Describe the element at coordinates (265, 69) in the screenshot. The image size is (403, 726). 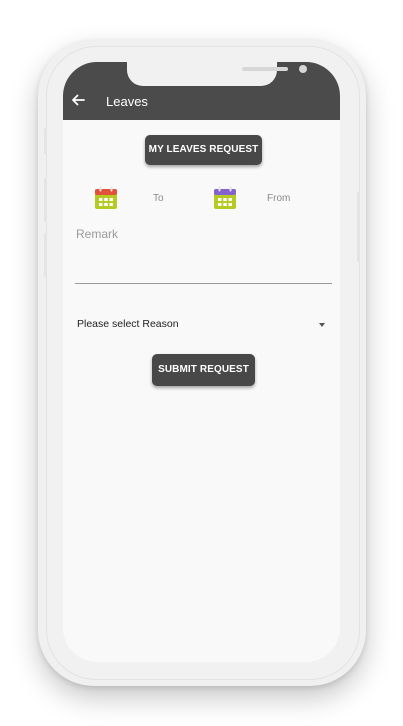
I see `speaker-grille` at that location.